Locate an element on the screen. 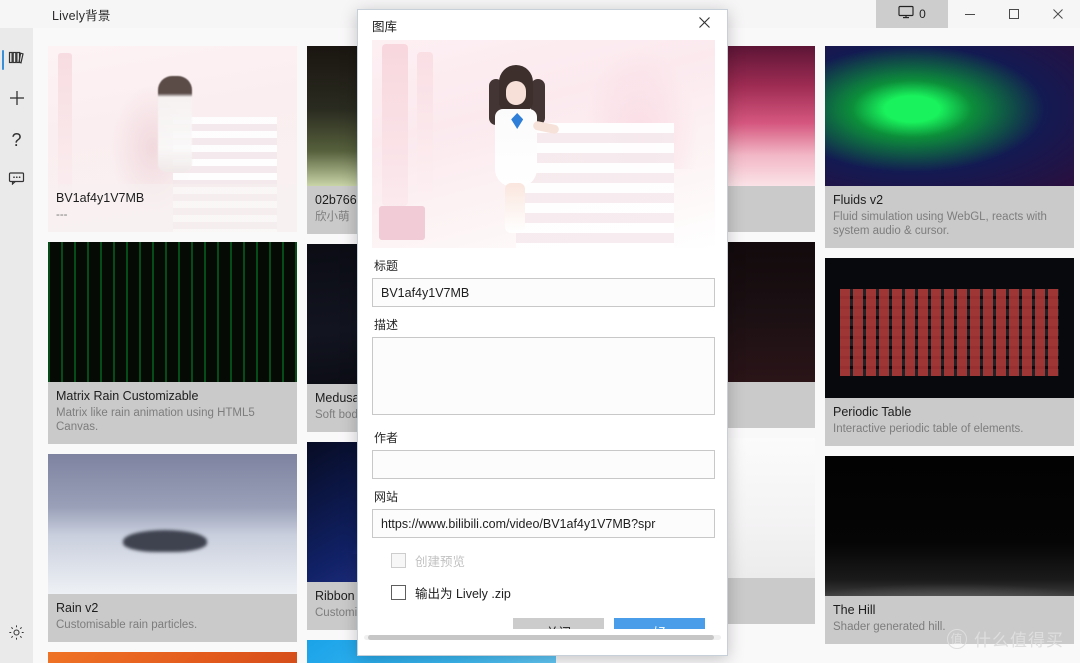 The width and height of the screenshot is (1080, 663). title-input is located at coordinates (543, 292).